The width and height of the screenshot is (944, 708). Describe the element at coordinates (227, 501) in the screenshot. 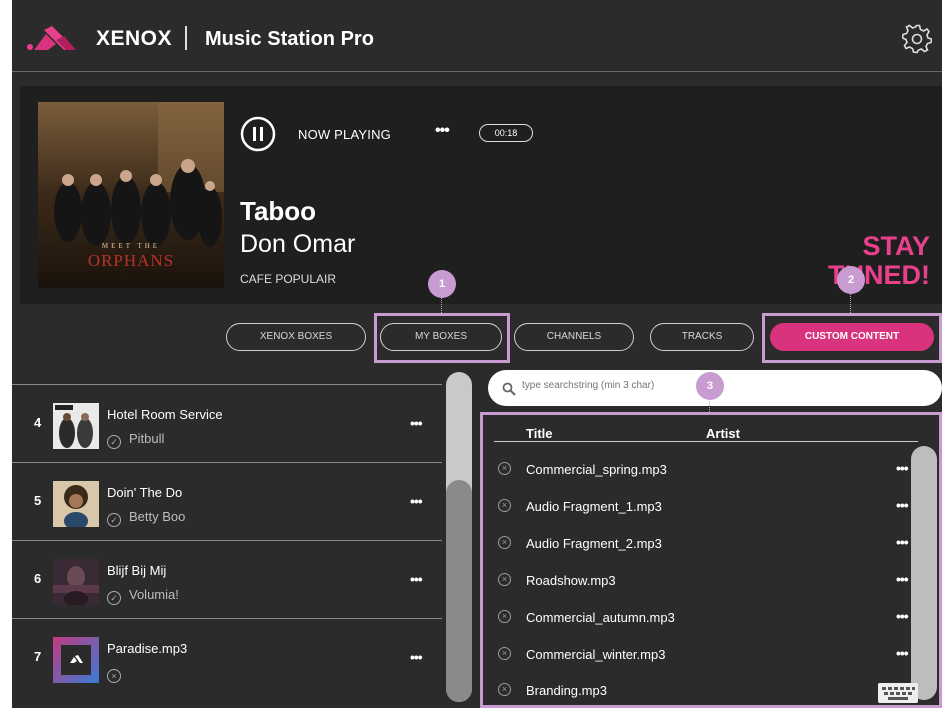

I see `playlist-row: 5 Doin' The Do ✓ Betty Boo •••` at that location.